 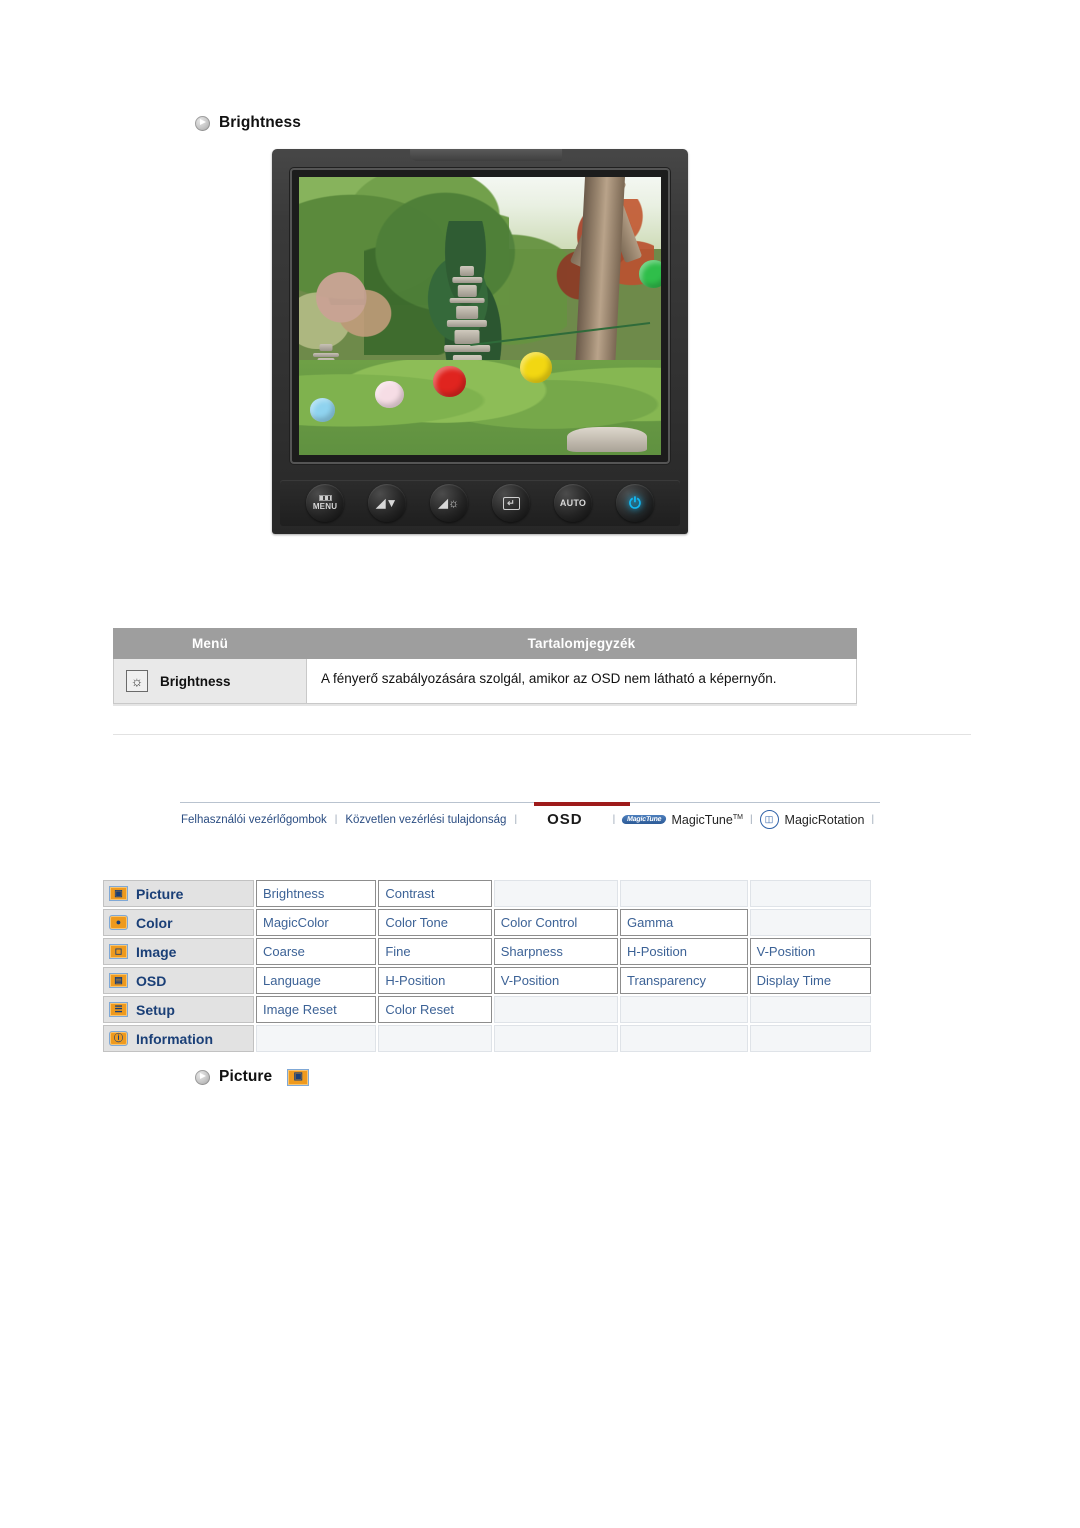 What do you see at coordinates (316, 893) in the screenshot?
I see `menu-item-brightness: Brightness` at bounding box center [316, 893].